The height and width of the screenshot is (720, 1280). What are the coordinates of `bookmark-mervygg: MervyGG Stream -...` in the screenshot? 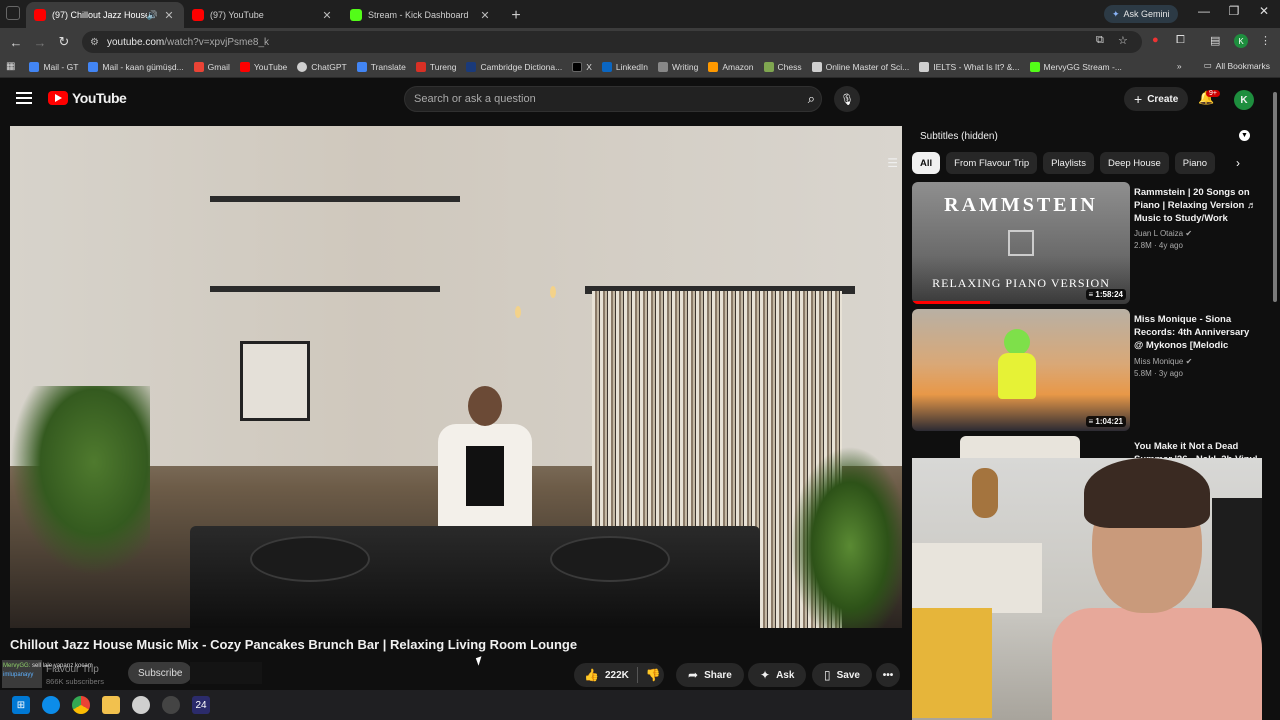 It's located at (1075, 66).